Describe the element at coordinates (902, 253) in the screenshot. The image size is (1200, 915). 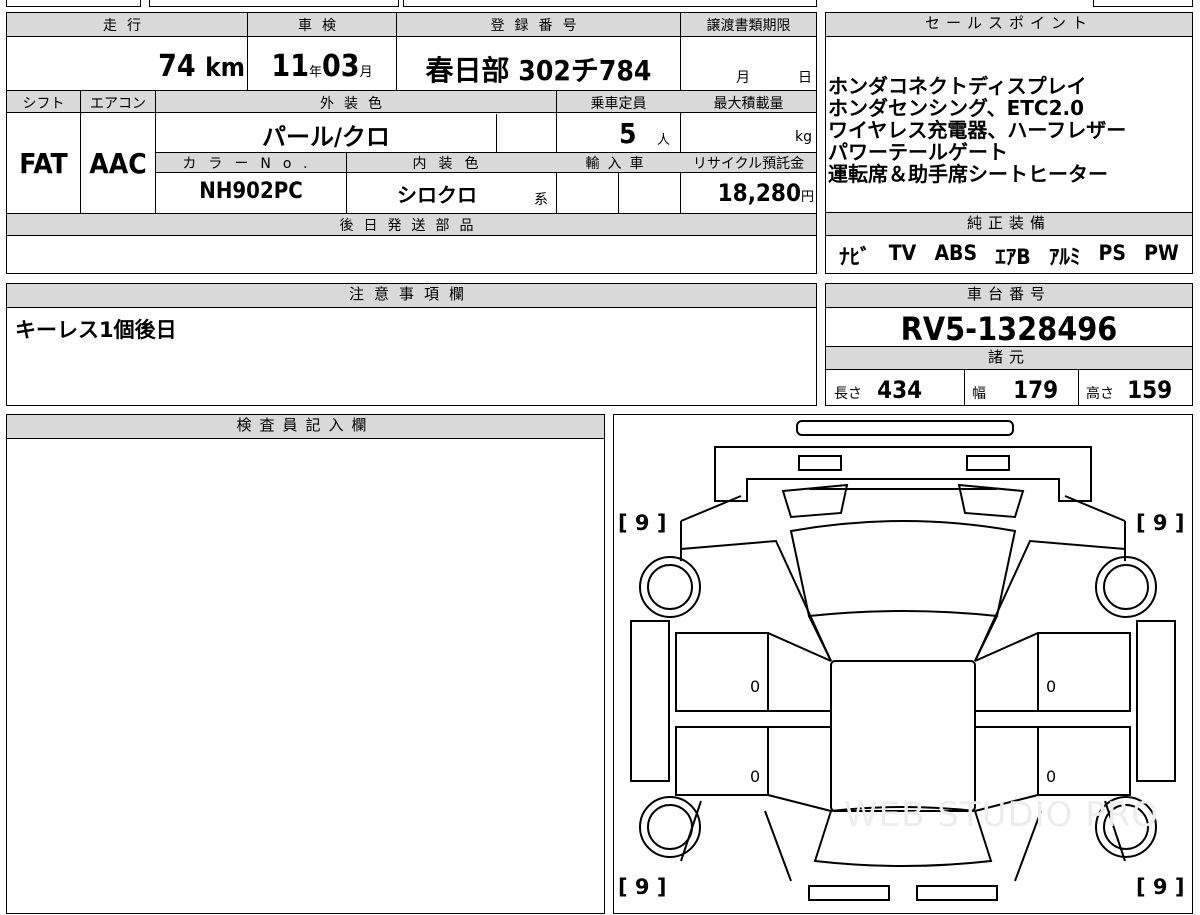
I see `equipment-item: TV` at that location.